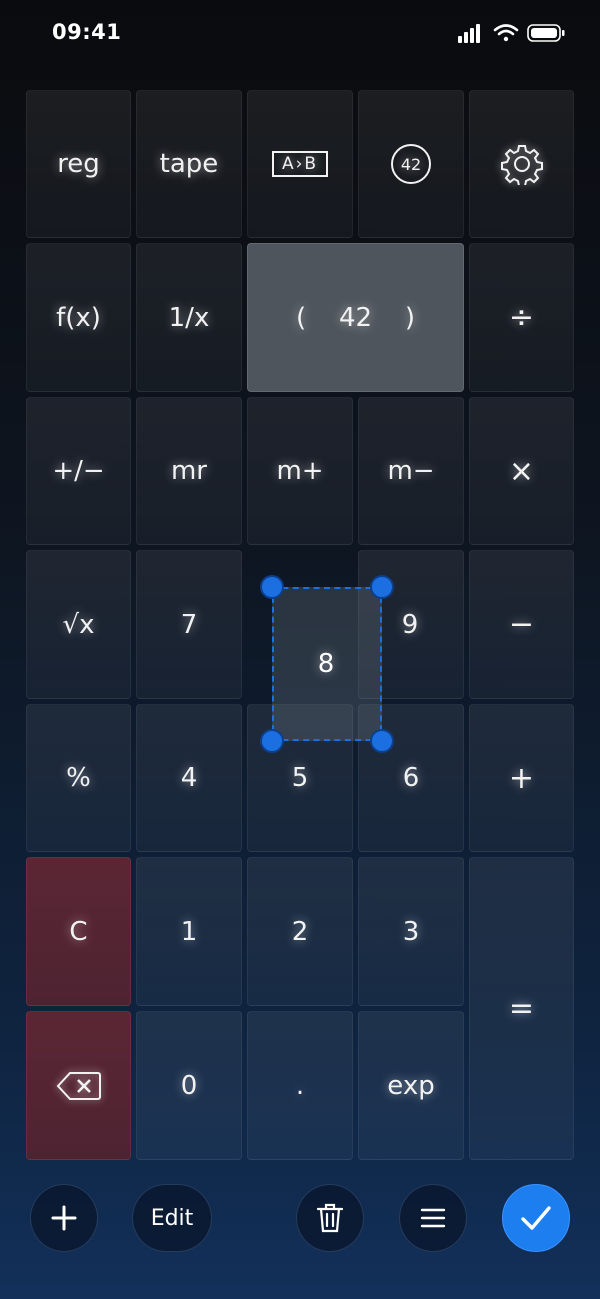  I want to click on eight-label: 8, so click(326, 664).